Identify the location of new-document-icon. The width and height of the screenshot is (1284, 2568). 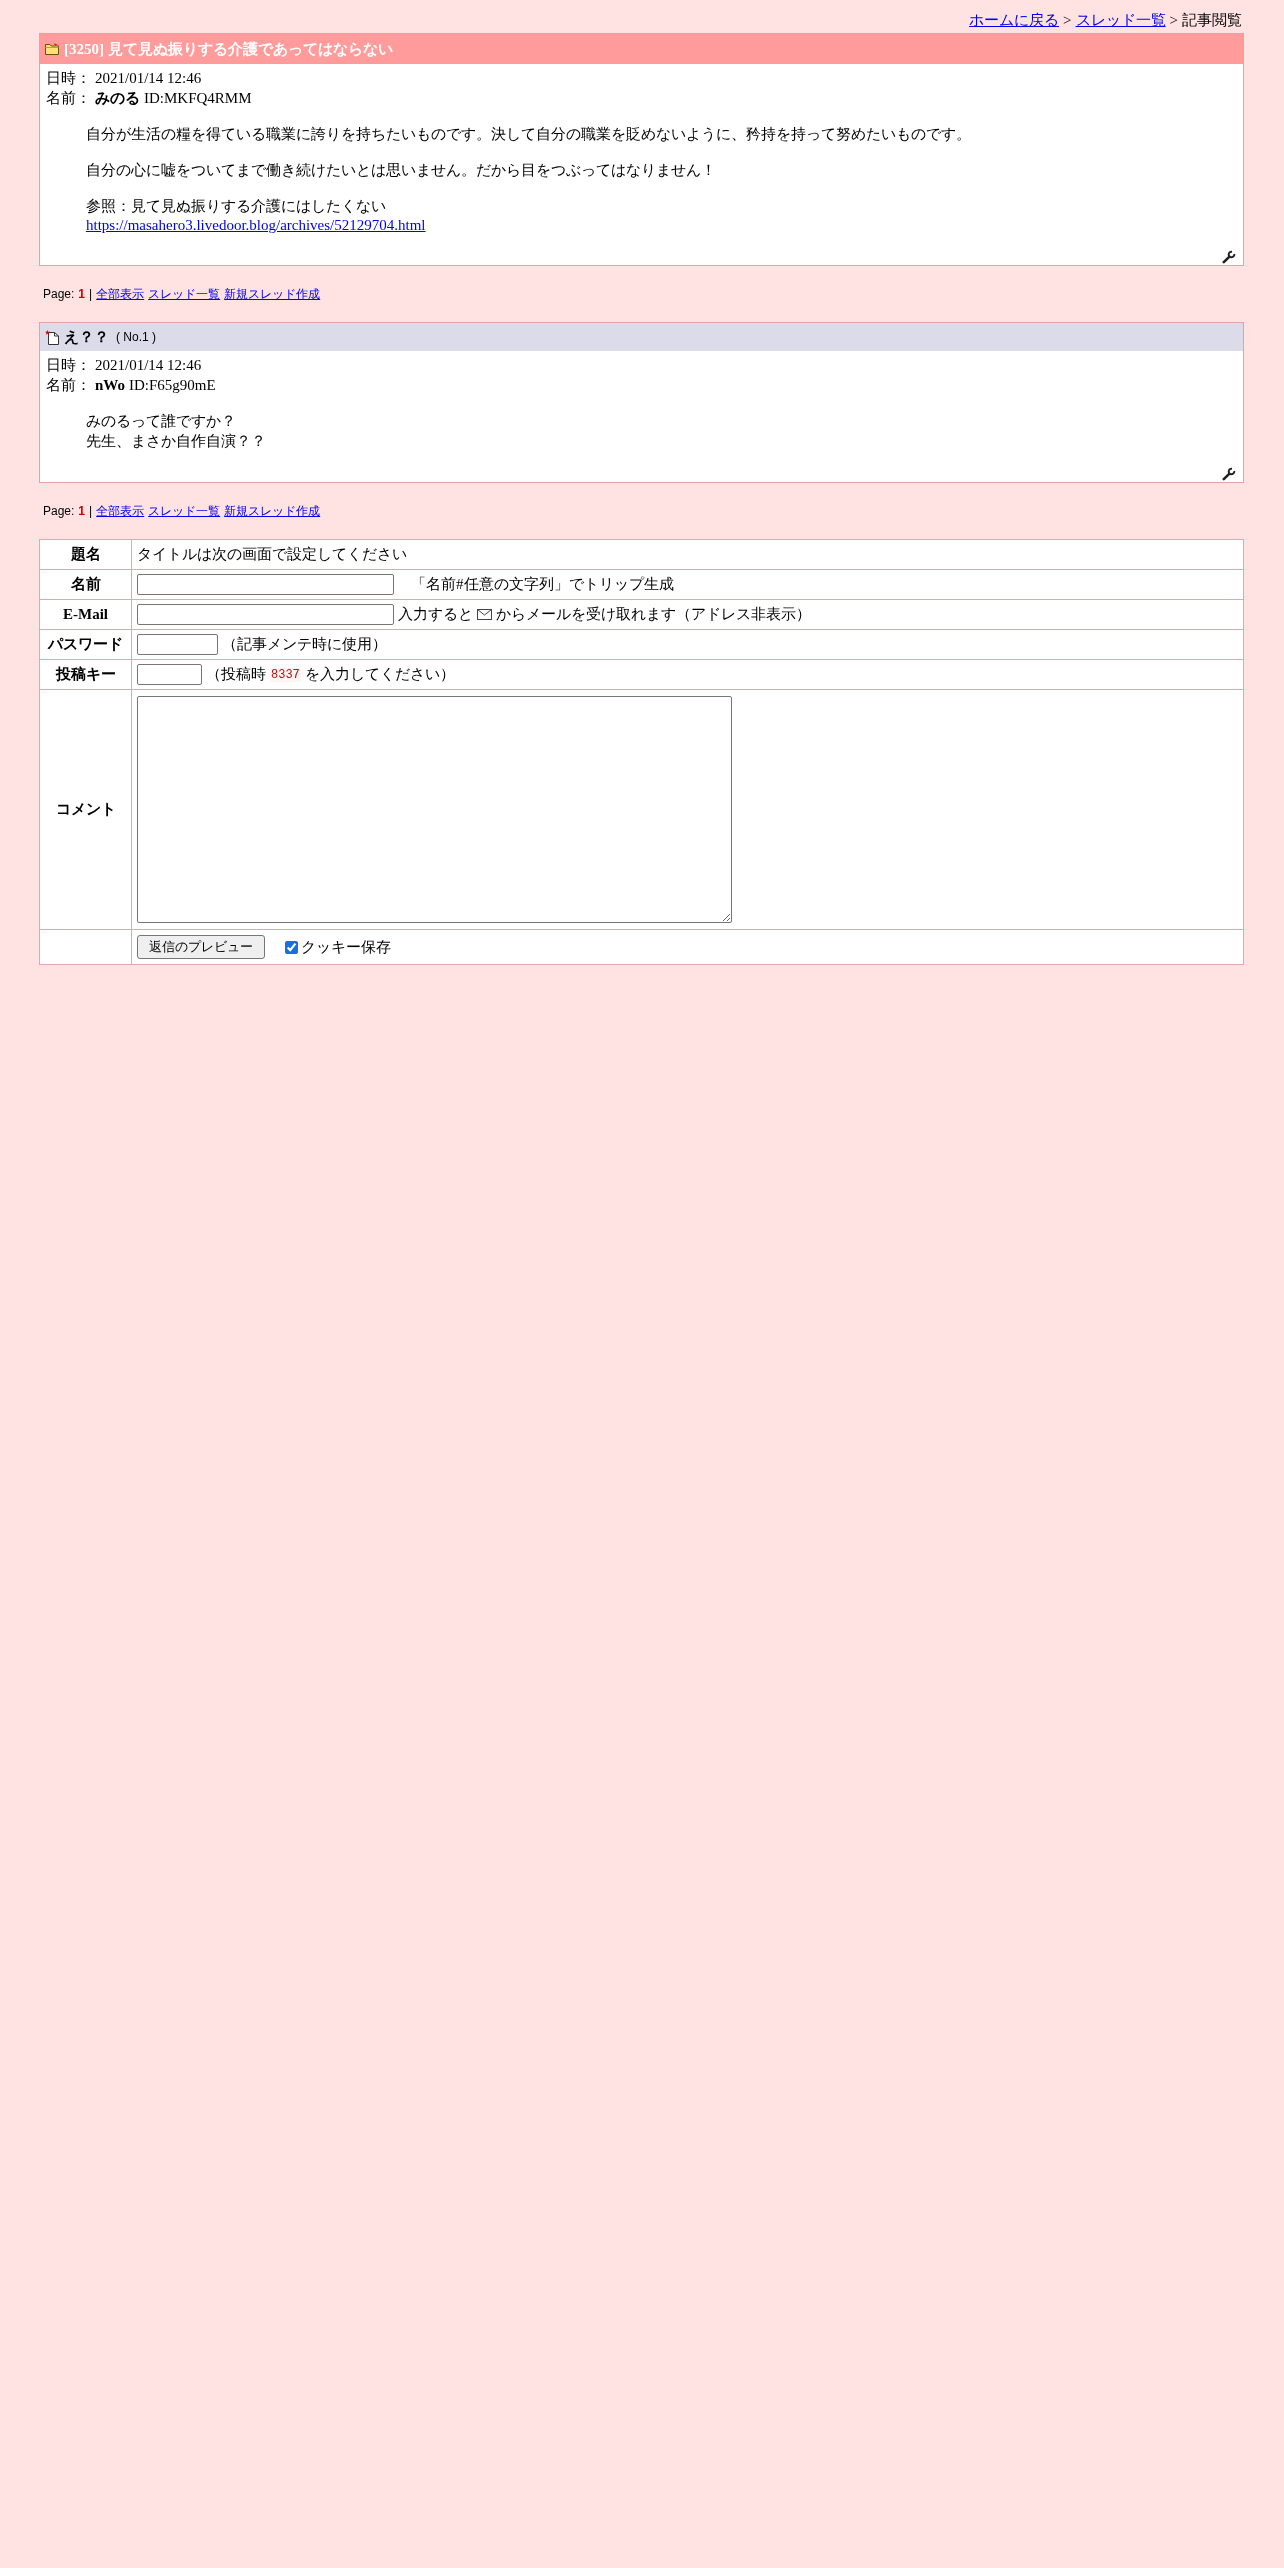
(52, 337).